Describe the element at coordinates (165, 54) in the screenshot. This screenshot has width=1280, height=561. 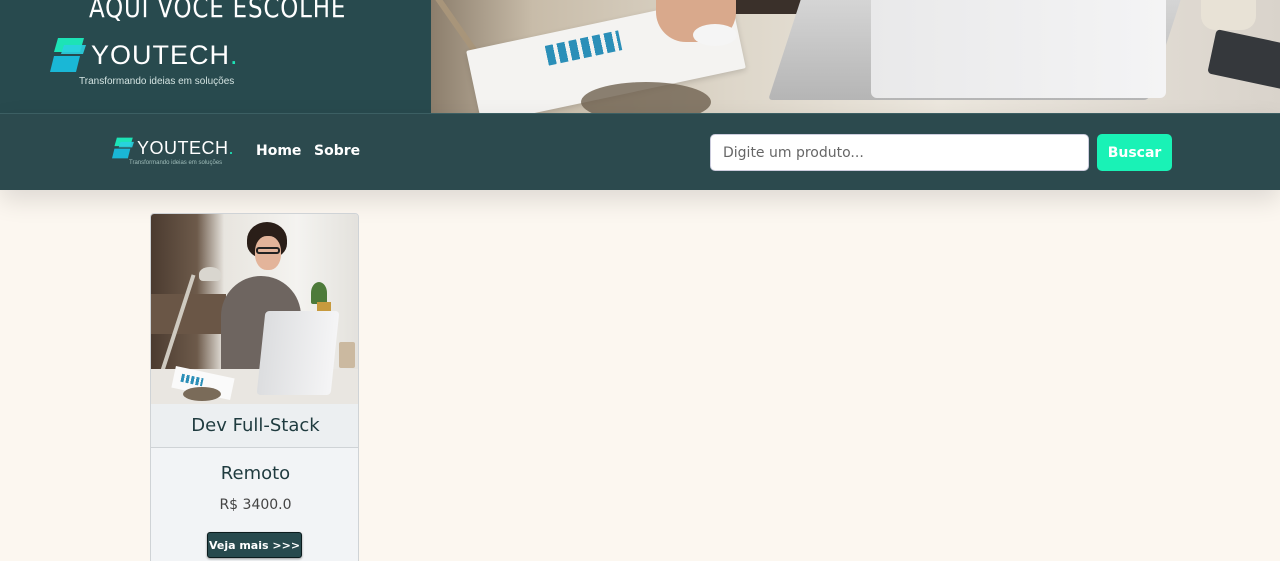
I see `banner-brand-name: YOUTECH.` at that location.